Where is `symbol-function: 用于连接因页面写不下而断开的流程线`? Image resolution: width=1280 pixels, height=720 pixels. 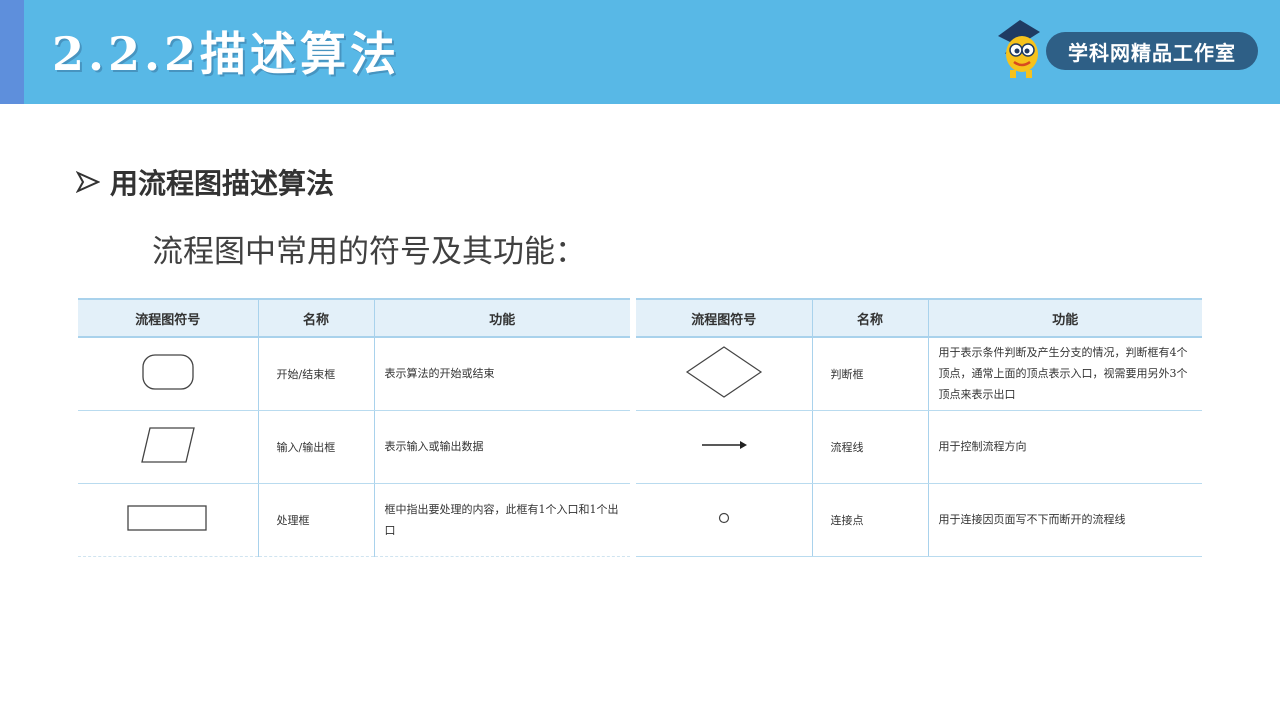
symbol-function: 用于连接因页面写不下而断开的流程线 is located at coordinates (1065, 520).